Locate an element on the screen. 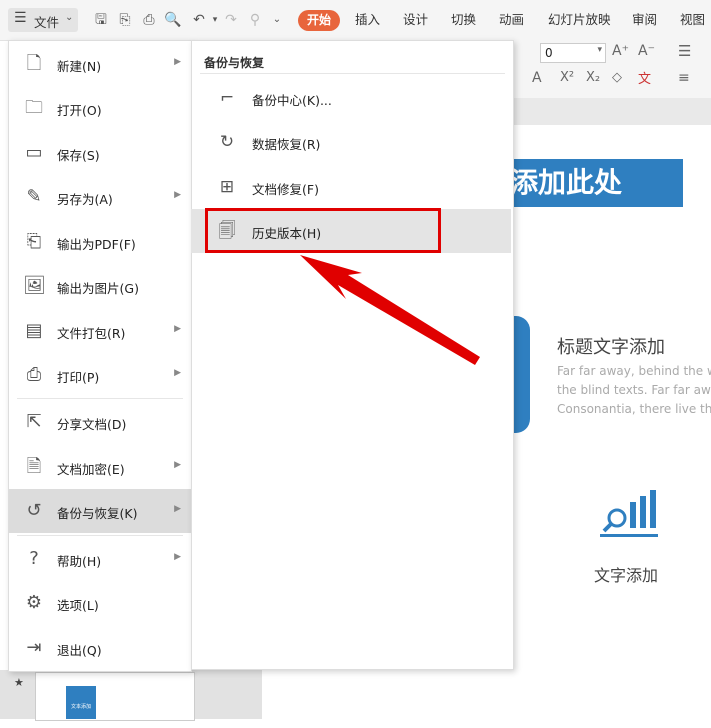  menu-item-label: 备份与恢复(K) is located at coordinates (97, 513).